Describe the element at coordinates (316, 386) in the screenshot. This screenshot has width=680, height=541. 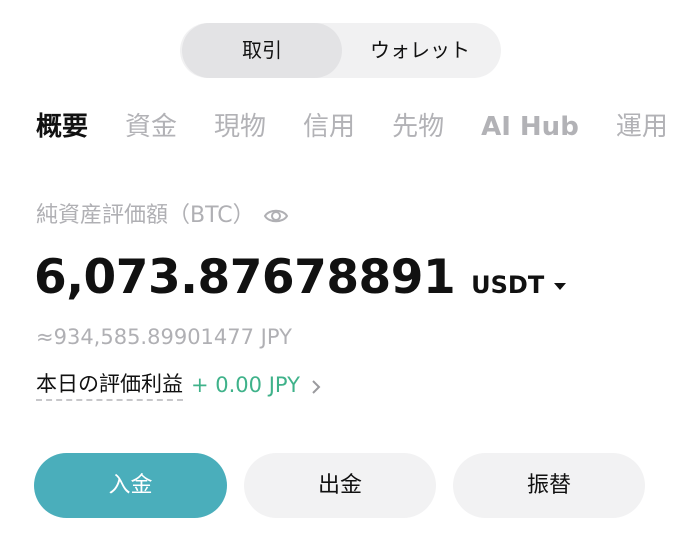
I see `chevron-right-icon` at that location.